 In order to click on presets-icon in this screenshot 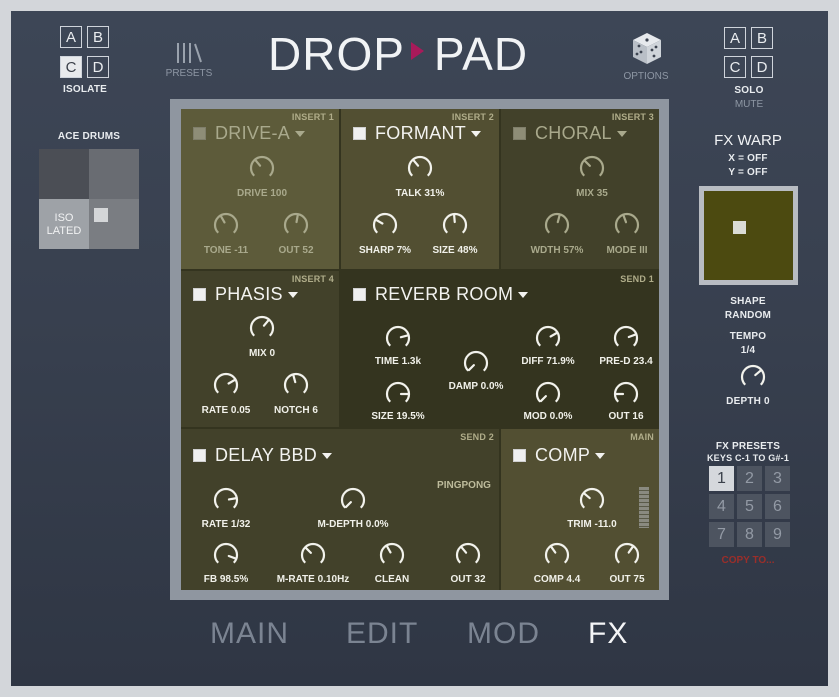, I will do `click(189, 53)`.